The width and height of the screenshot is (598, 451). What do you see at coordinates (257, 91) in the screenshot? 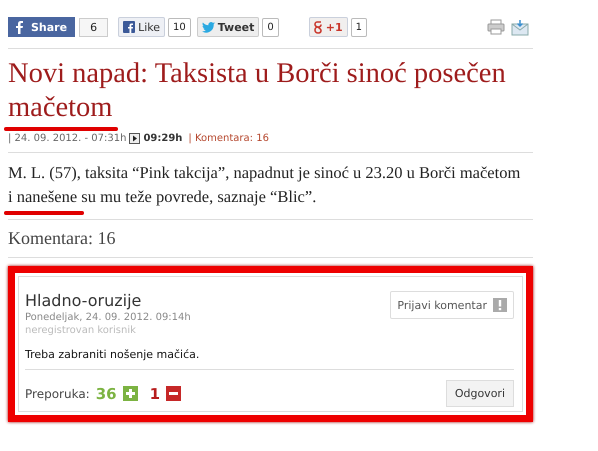
I see `article-title: Novi napad: Taksista u Borči sinoć posečen mačetom` at bounding box center [257, 91].